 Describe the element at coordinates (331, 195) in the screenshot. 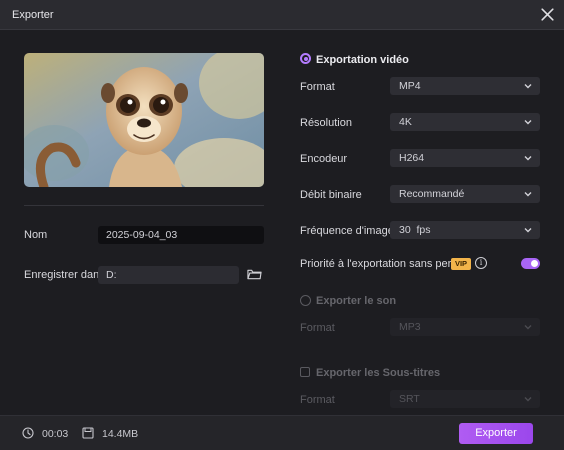

I see `bitrate-label: Débit binaire` at that location.